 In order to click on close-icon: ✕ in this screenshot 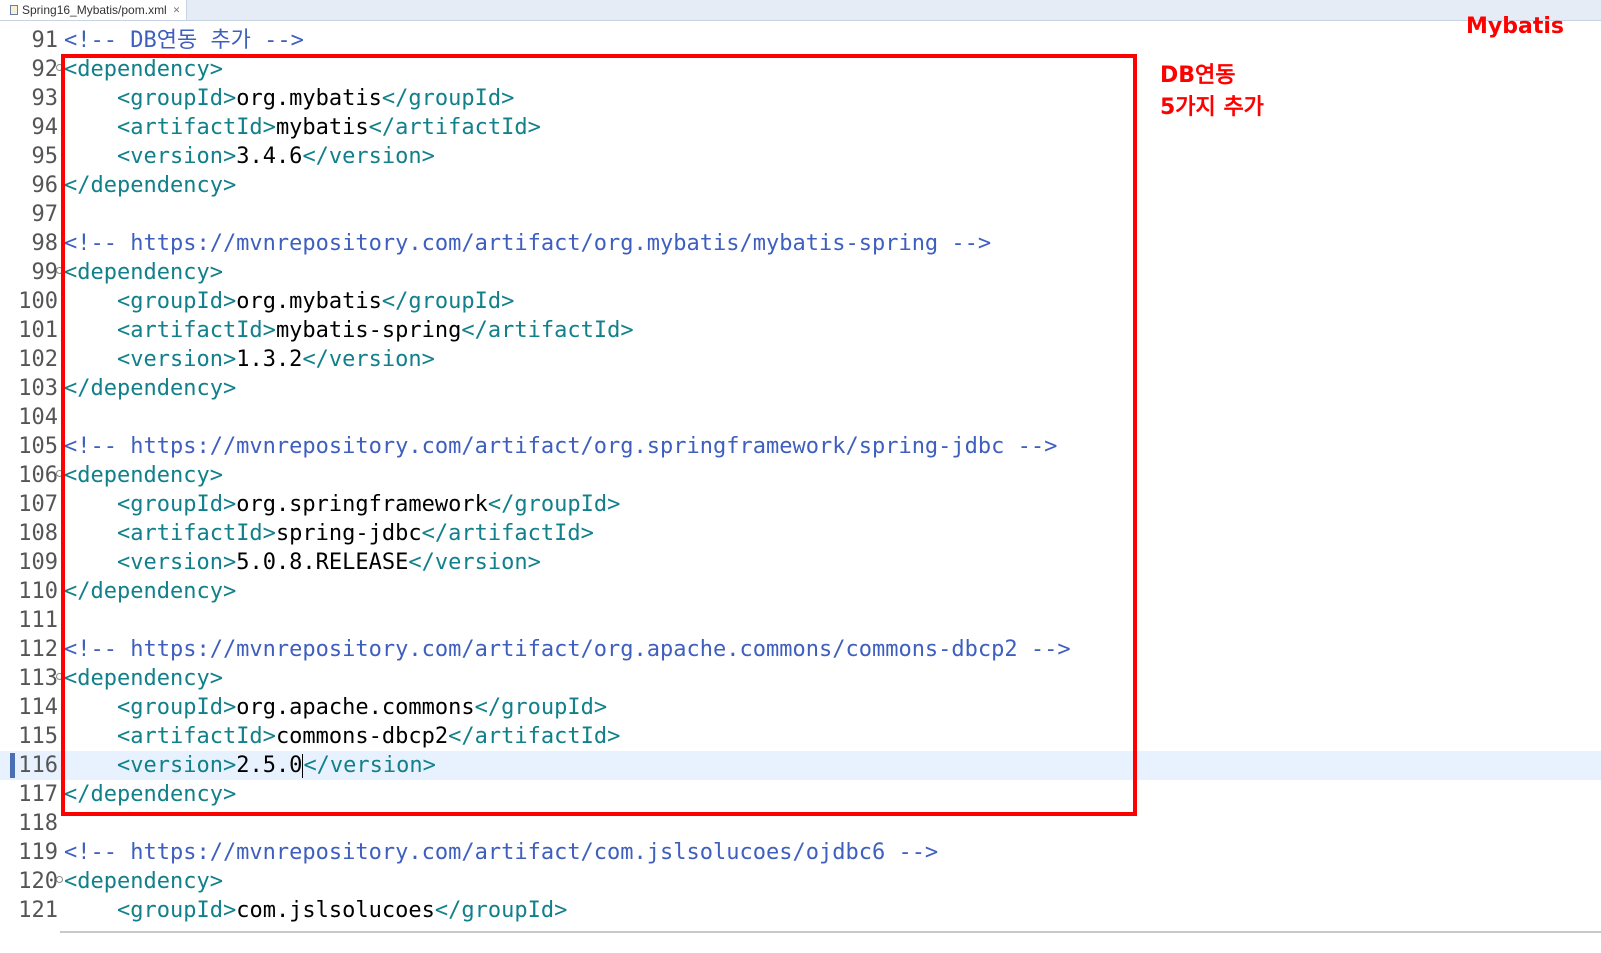, I will do `click(177, 10)`.